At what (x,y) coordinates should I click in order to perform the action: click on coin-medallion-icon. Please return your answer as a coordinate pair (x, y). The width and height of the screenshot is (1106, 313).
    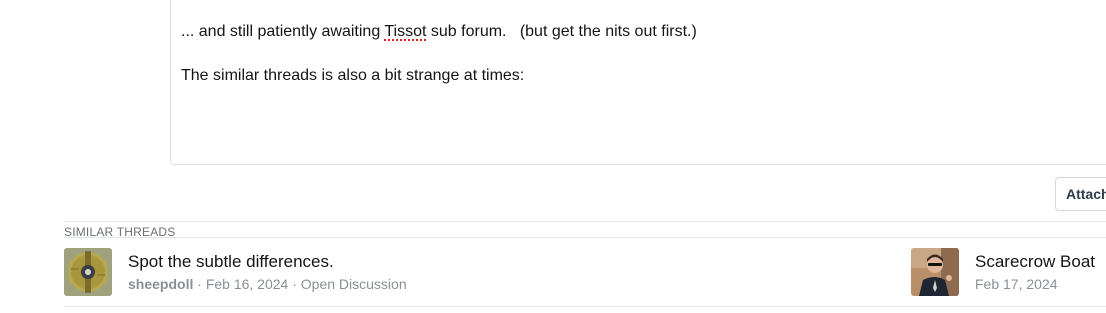
    Looking at the image, I should click on (88, 272).